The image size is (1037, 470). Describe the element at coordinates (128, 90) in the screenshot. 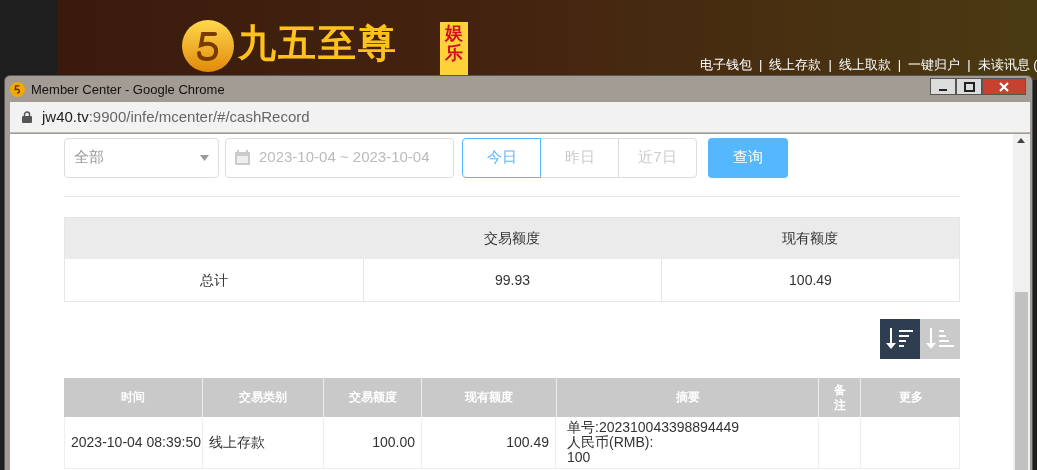

I see `window-title: Member Center - Google Chrome` at that location.